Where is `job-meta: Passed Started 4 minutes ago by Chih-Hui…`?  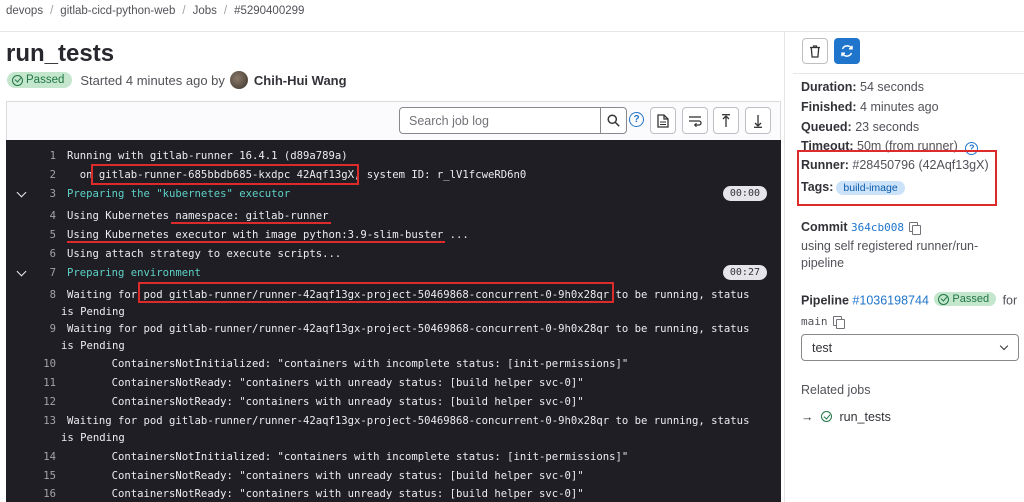 job-meta: Passed Started 4 minutes ago by Chih-Hui… is located at coordinates (177, 80).